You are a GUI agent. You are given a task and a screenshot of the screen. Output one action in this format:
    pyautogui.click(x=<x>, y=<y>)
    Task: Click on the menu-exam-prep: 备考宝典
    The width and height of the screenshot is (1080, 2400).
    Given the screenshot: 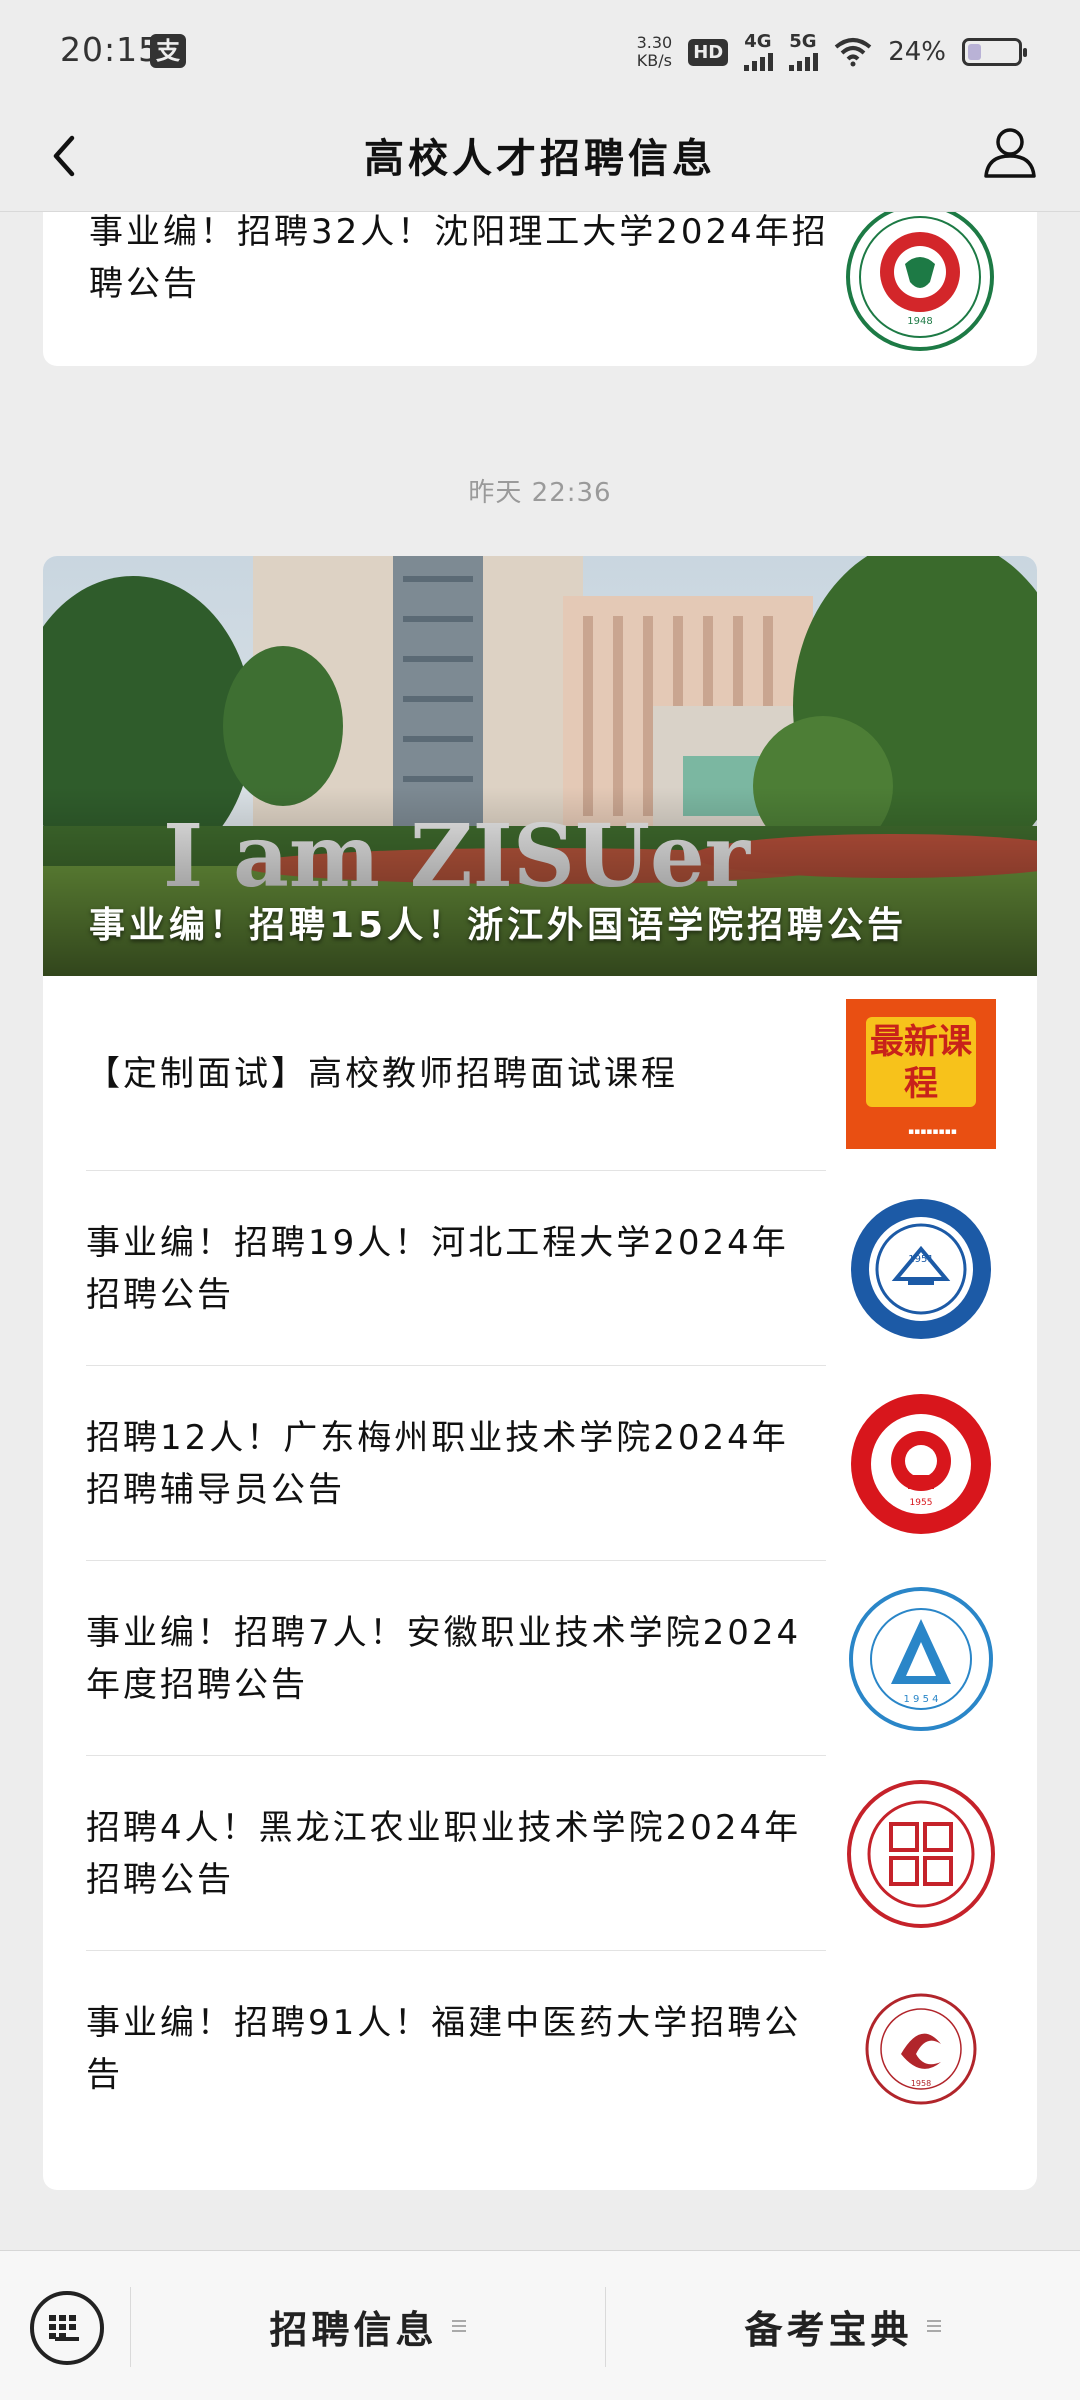 What is the action you would take?
    pyautogui.click(x=842, y=2325)
    